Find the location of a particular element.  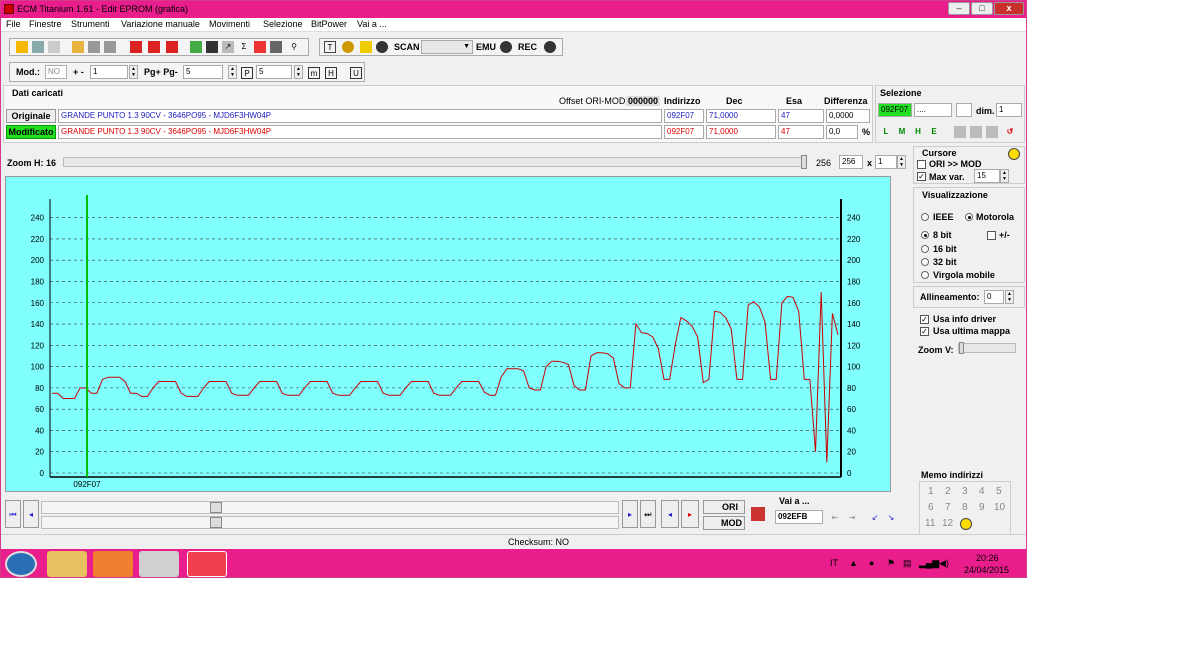

menu-file: File is located at coordinates (13, 24).